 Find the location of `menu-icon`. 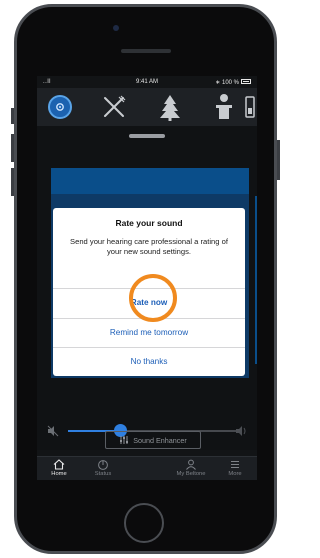

menu-icon is located at coordinates (235, 464).